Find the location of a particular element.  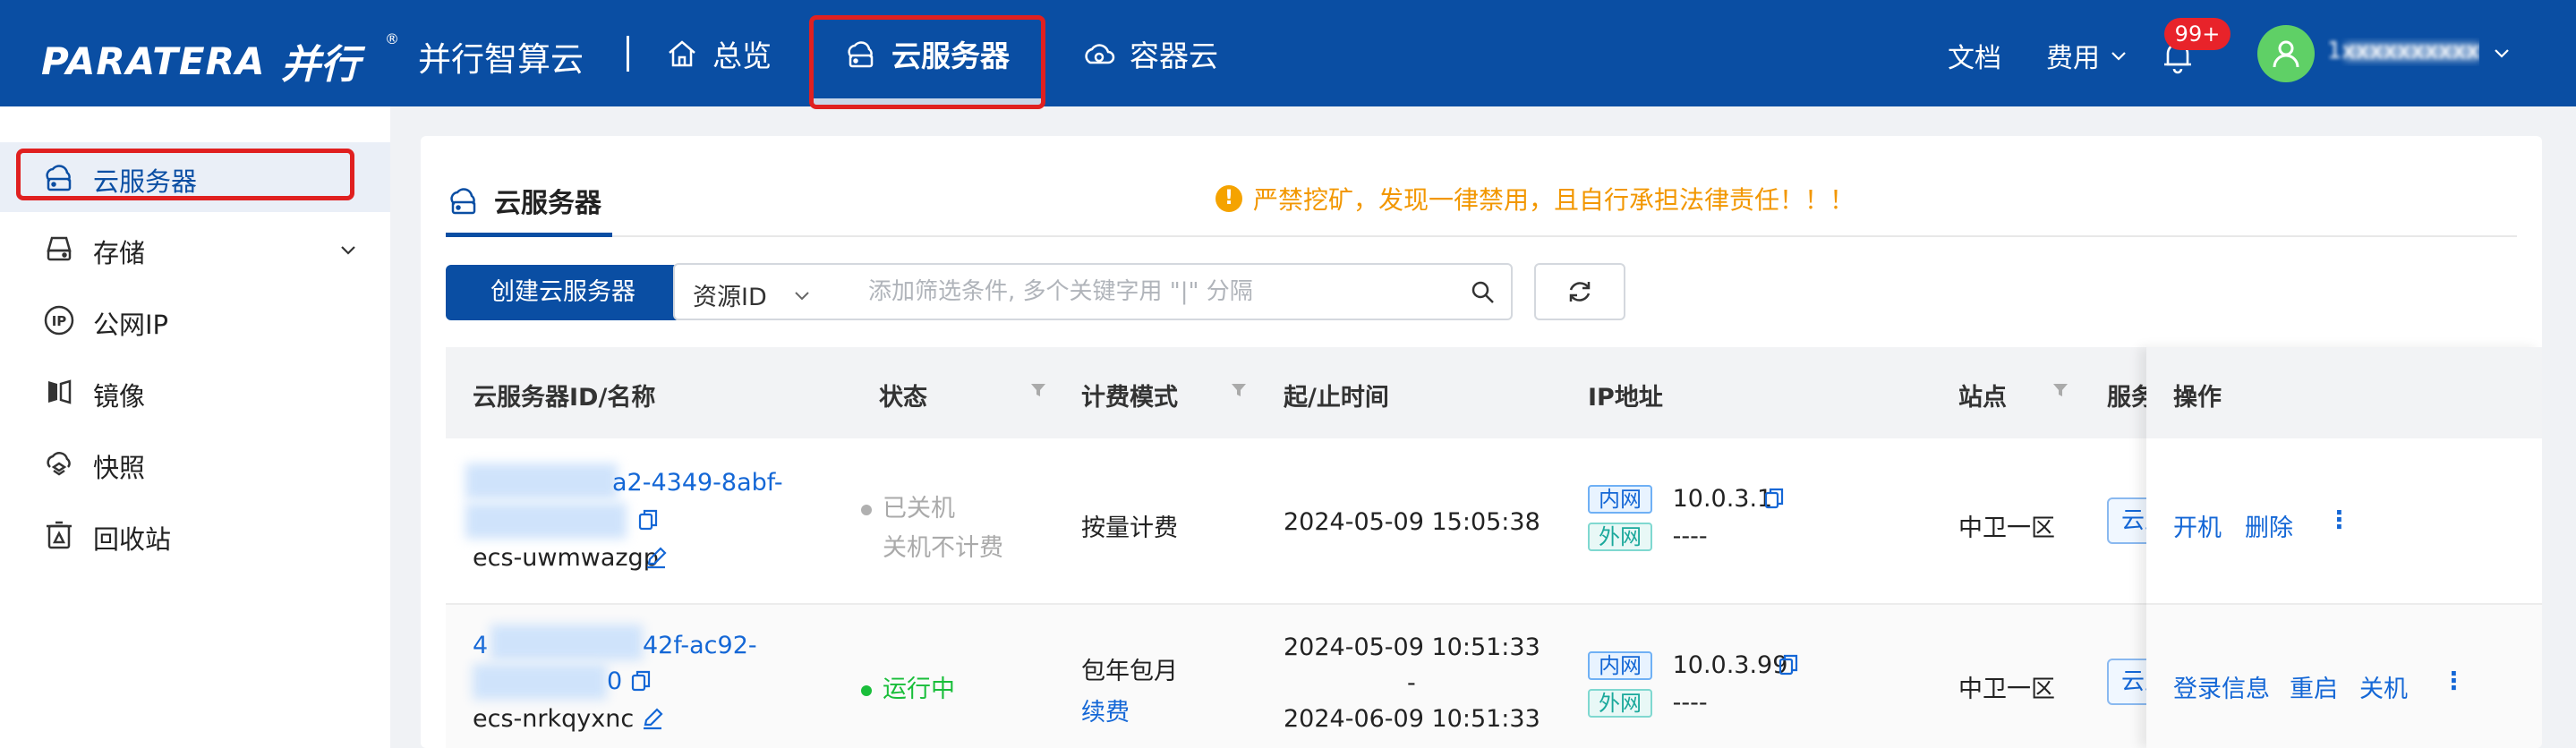

ip-inner: 内网 10.0.3.1 is located at coordinates (1680, 499).